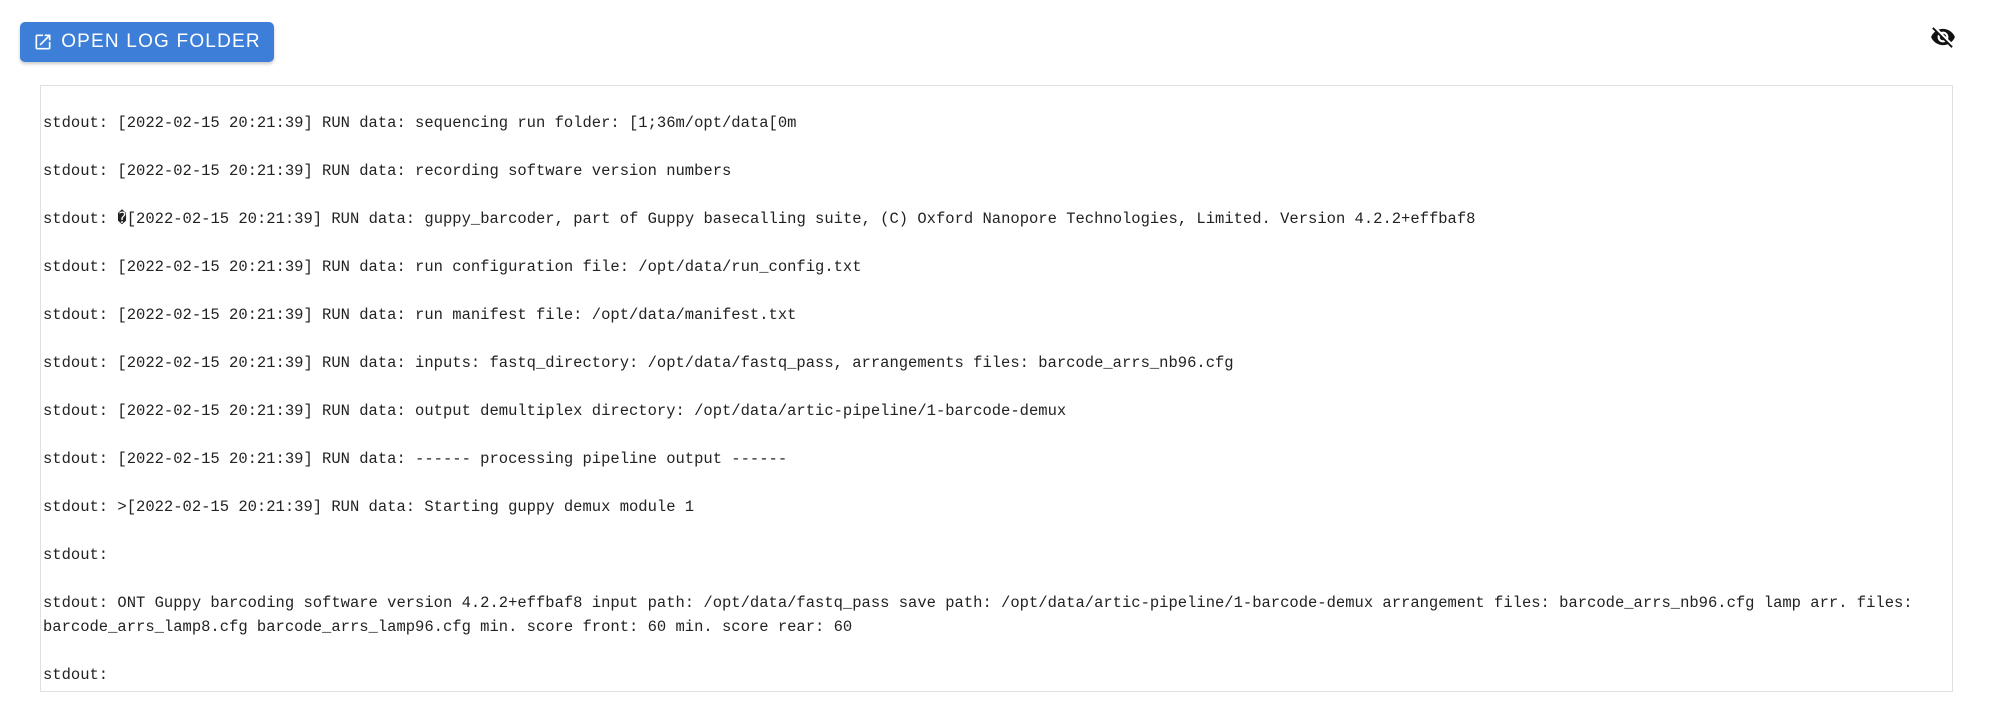 The width and height of the screenshot is (1998, 710). I want to click on open-log-folder-button: OPEN LOG FOLDER, so click(147, 42).